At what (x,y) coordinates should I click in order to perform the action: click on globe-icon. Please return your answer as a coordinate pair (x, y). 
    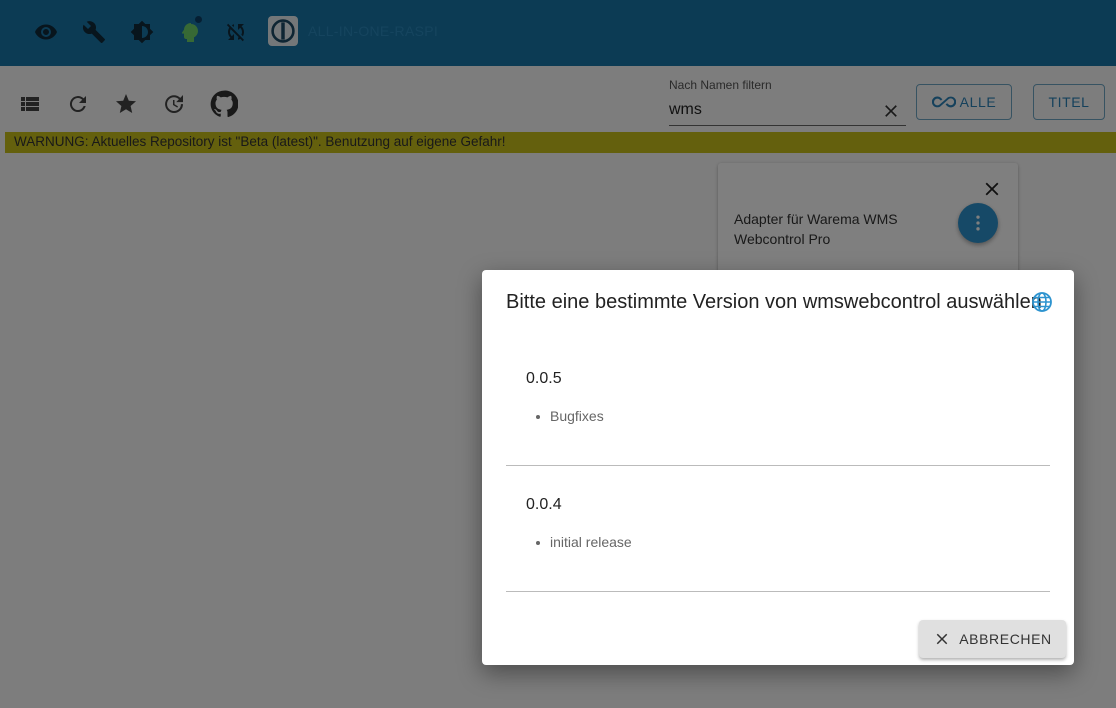
    Looking at the image, I should click on (1042, 302).